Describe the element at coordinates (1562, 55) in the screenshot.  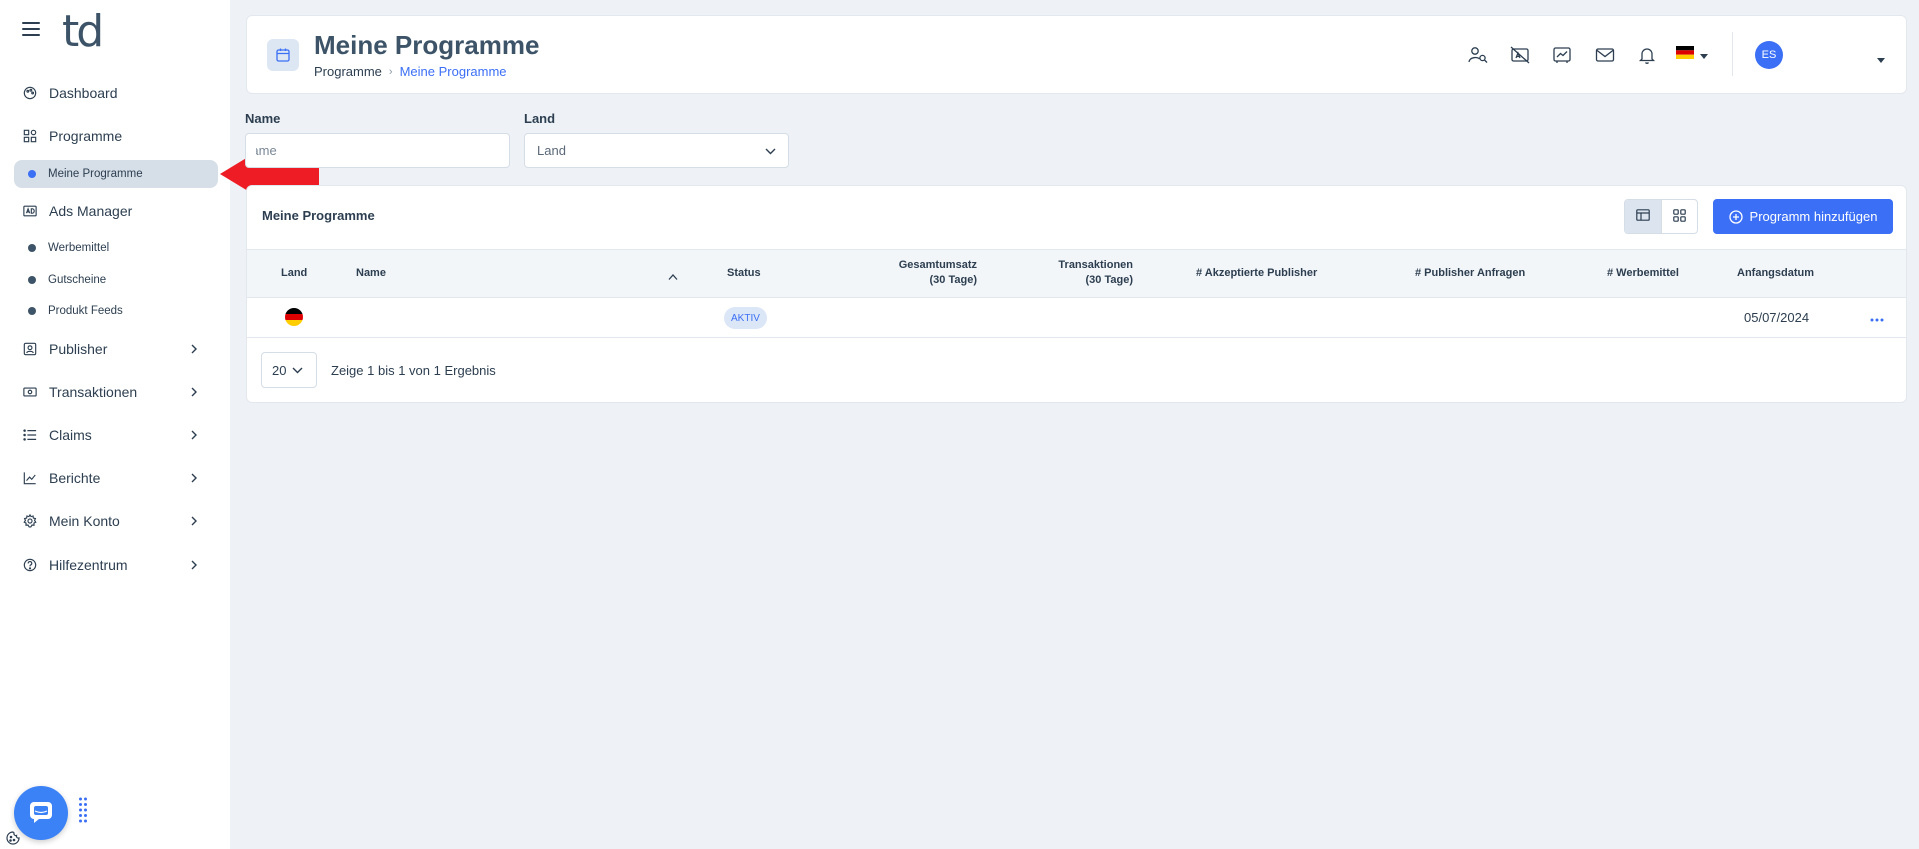
I see `chart-board-icon` at that location.